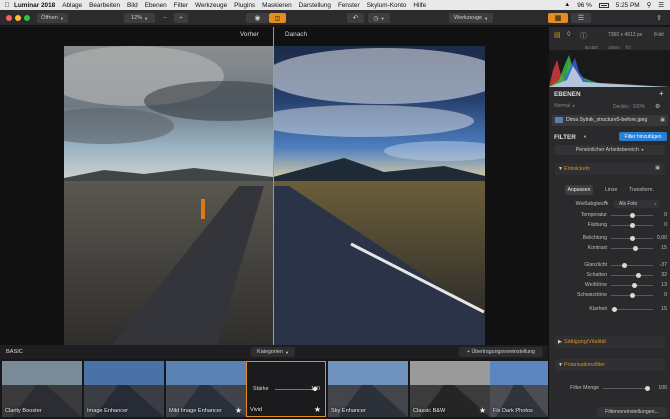  What do you see at coordinates (368, 389) in the screenshot?
I see `preset-thumbnail: Sky Enhancer` at bounding box center [368, 389].